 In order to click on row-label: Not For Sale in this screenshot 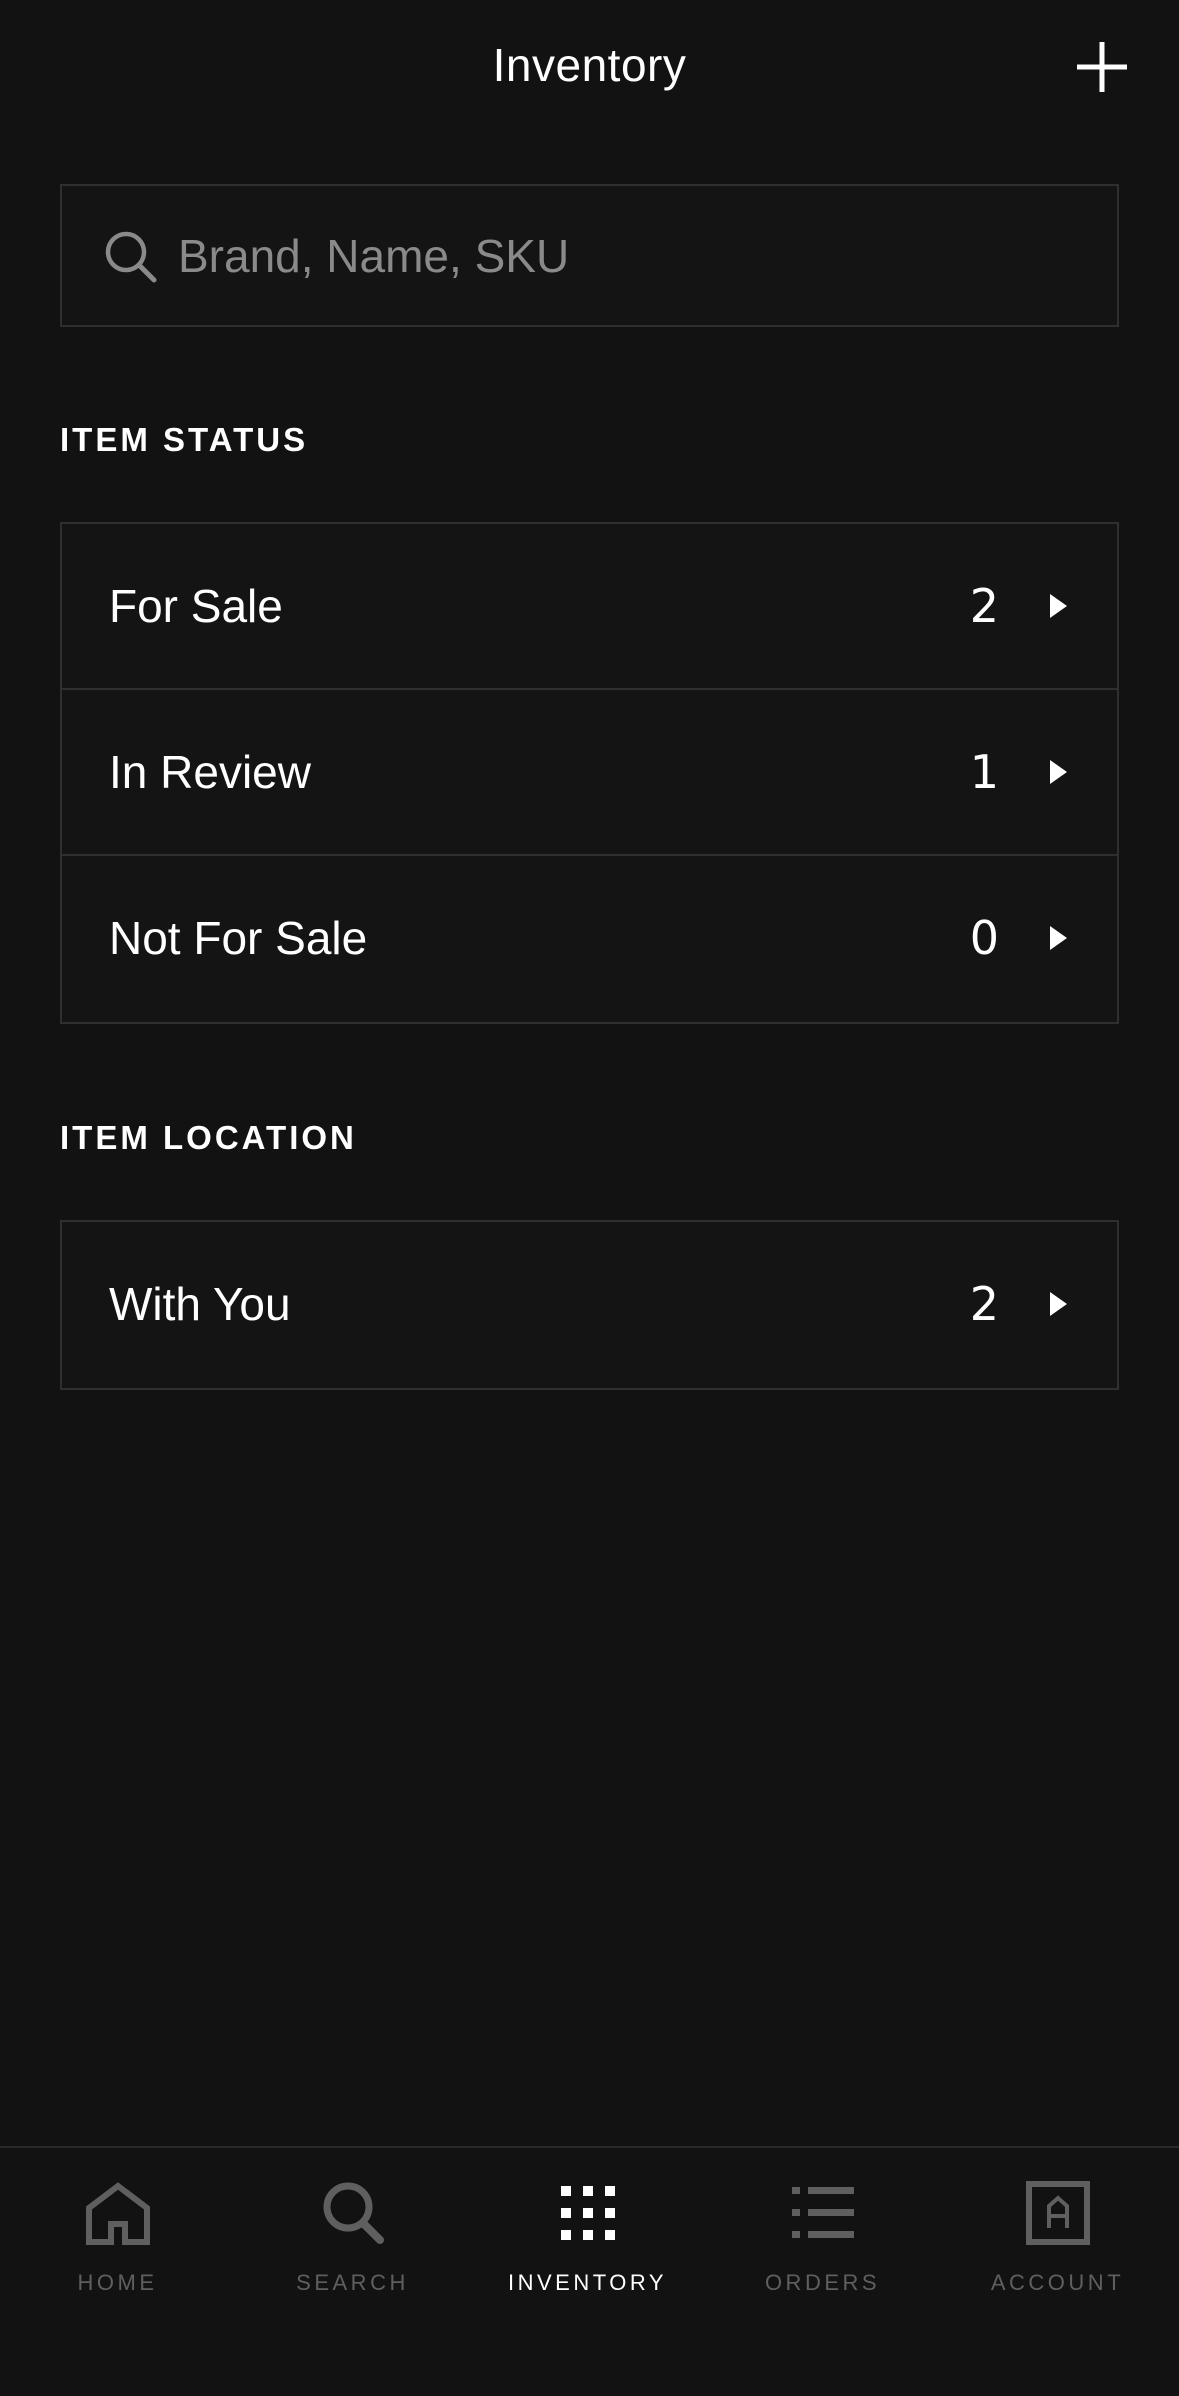, I will do `click(238, 938)`.